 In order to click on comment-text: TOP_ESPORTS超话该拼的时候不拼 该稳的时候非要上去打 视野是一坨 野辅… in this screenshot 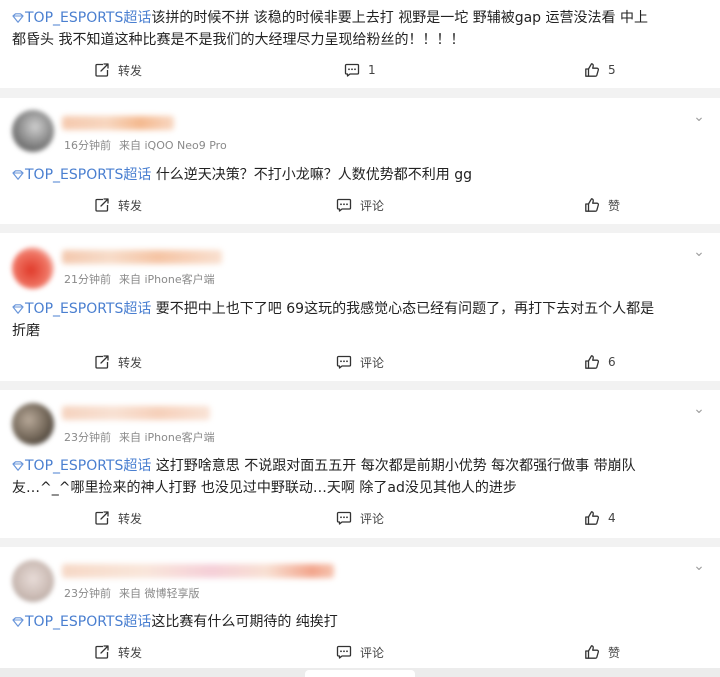, I will do `click(330, 29)`.